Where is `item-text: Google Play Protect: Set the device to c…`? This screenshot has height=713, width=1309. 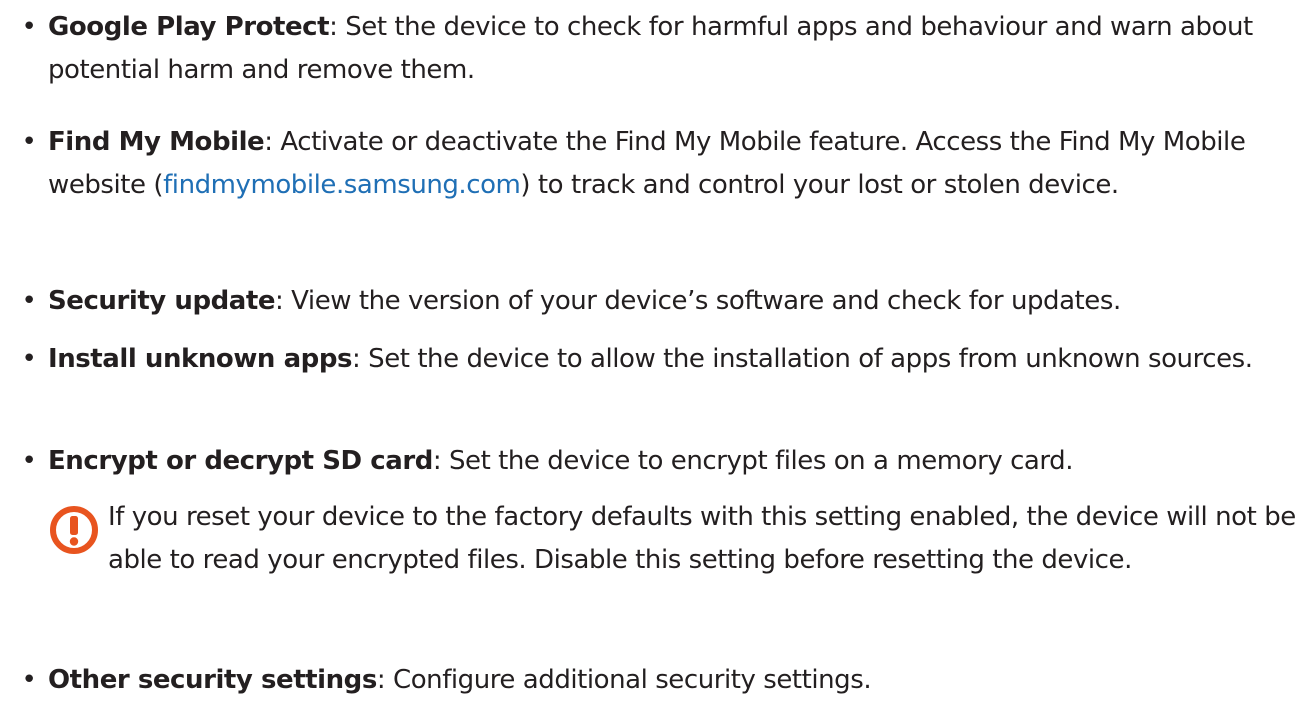 item-text: Google Play Protect: Set the device to c… is located at coordinates (676, 49).